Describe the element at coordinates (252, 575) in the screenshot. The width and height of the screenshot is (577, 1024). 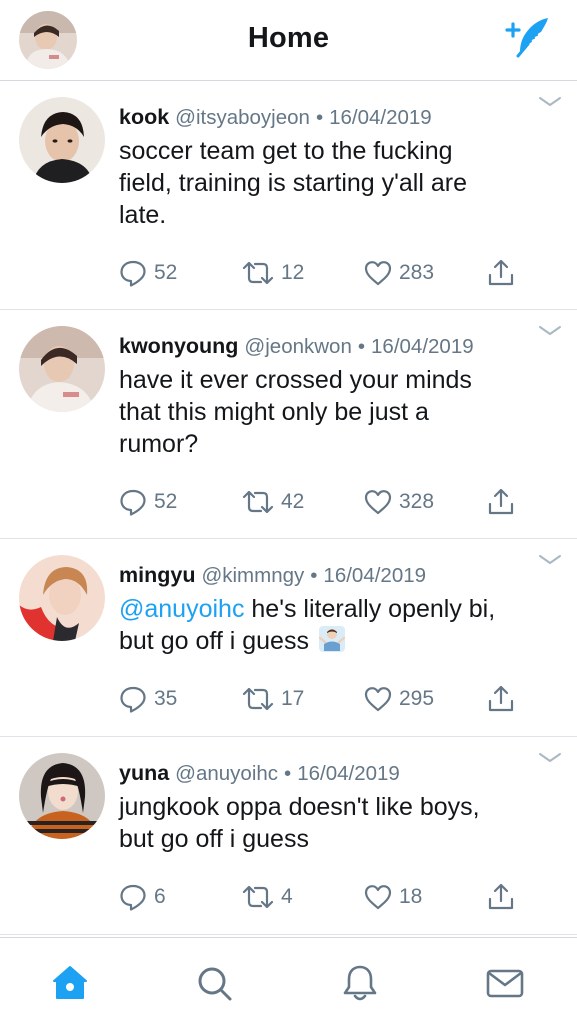
I see `author-handle: @kimmngy` at that location.